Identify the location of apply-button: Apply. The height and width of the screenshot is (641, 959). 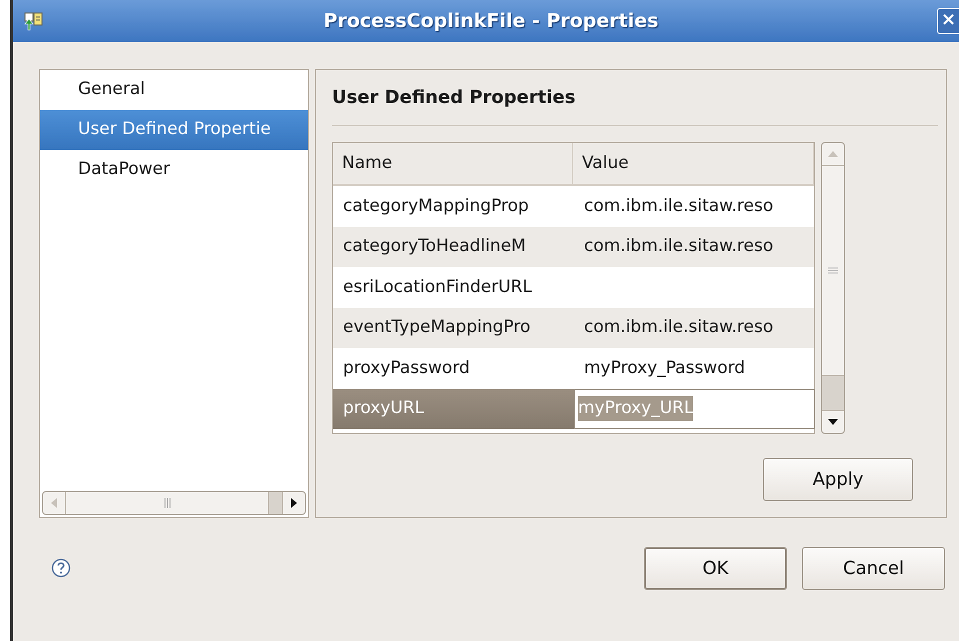
(838, 479).